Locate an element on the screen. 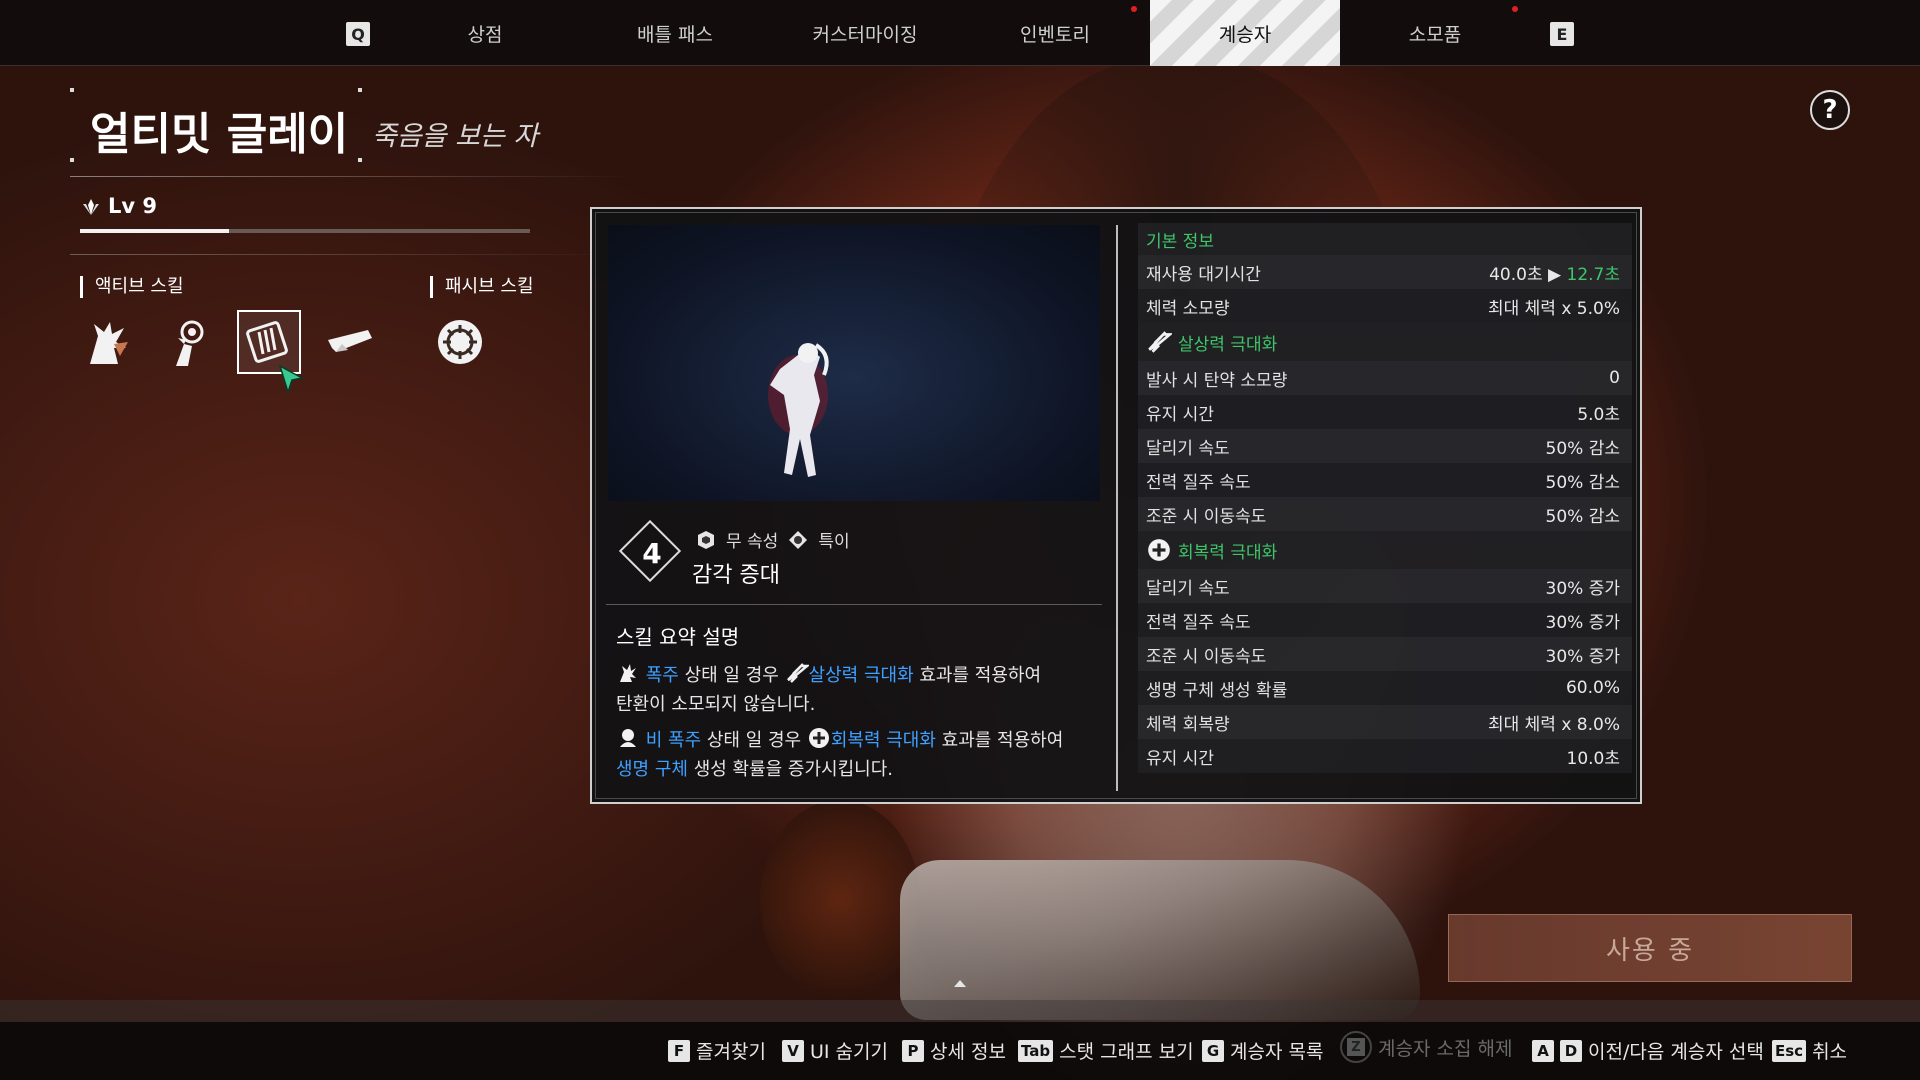 This screenshot has height=1080, width=1920. skill-type-label: 특이 is located at coordinates (834, 542).